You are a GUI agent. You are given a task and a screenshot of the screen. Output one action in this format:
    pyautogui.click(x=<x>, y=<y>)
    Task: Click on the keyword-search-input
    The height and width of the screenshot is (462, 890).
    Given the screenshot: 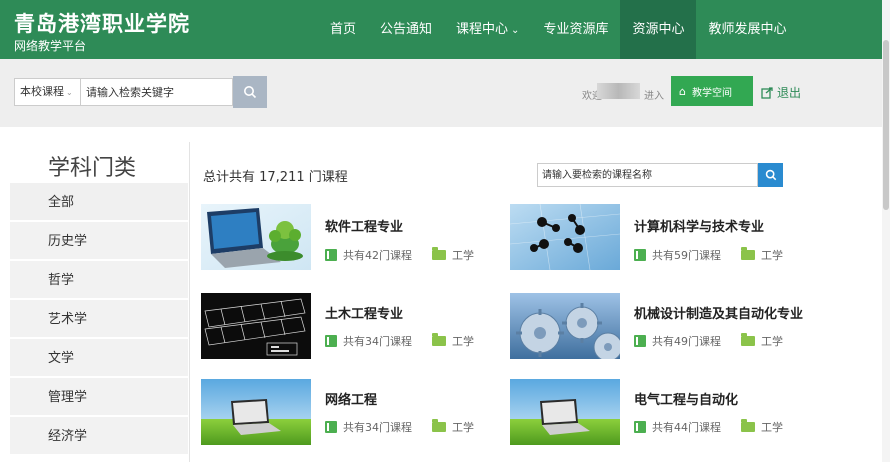 What is the action you would take?
    pyautogui.click(x=156, y=92)
    